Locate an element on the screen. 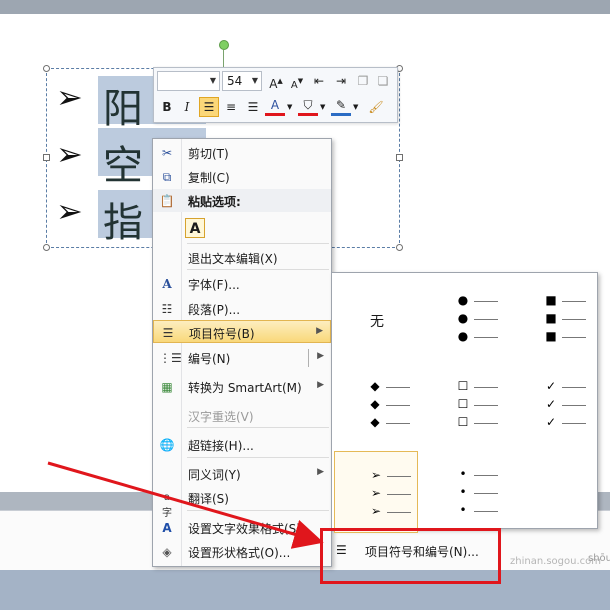 The image size is (610, 610). menu-item-cut: ✂ 剪切(T) is located at coordinates (242, 152).